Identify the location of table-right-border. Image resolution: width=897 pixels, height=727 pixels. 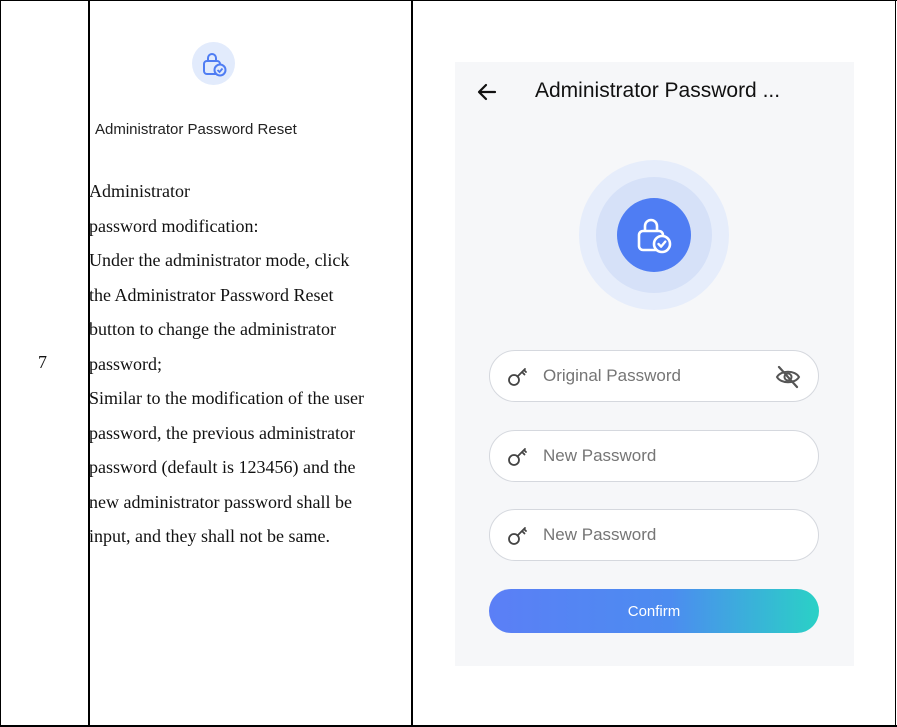
(895, 363).